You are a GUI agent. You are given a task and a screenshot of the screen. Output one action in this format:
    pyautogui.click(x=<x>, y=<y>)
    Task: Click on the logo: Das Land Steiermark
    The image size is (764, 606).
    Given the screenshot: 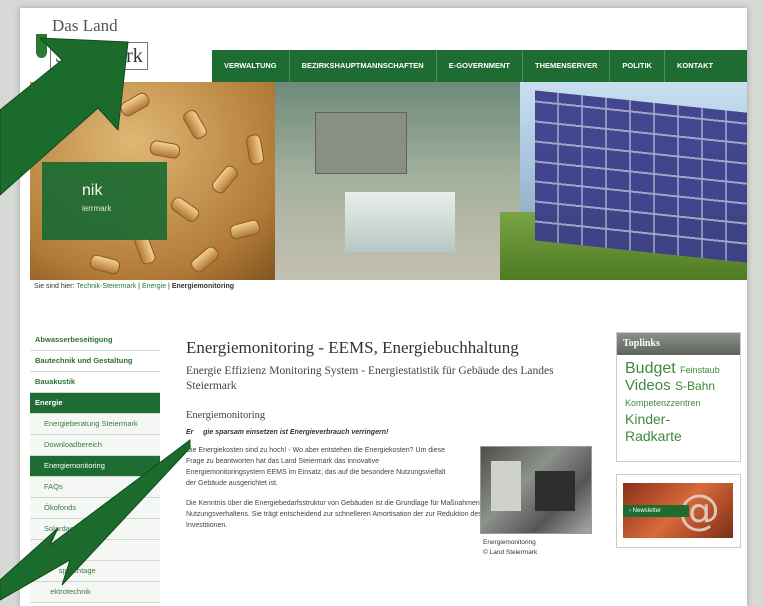 What is the action you would take?
    pyautogui.click(x=95, y=44)
    